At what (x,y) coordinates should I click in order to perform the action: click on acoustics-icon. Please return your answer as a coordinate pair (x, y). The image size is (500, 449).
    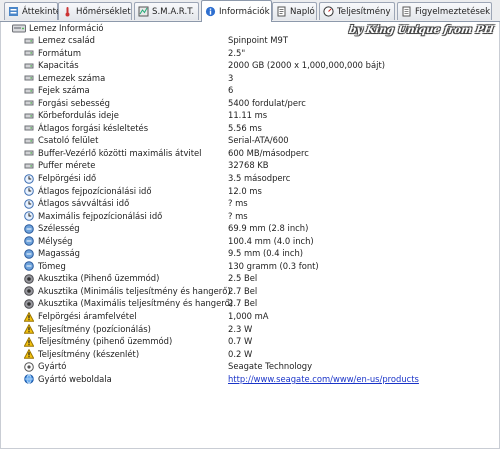
    Looking at the image, I should click on (29, 279).